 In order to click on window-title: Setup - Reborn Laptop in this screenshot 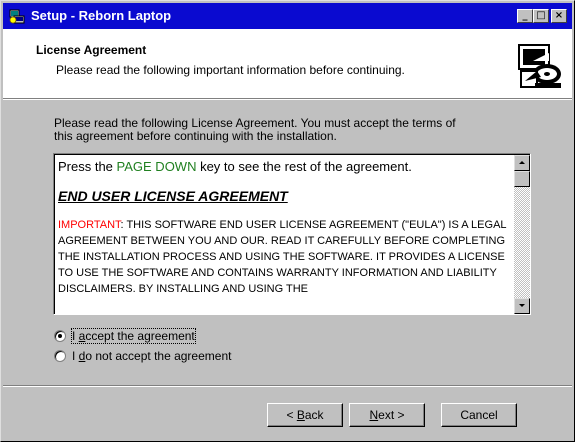, I will do `click(101, 15)`.